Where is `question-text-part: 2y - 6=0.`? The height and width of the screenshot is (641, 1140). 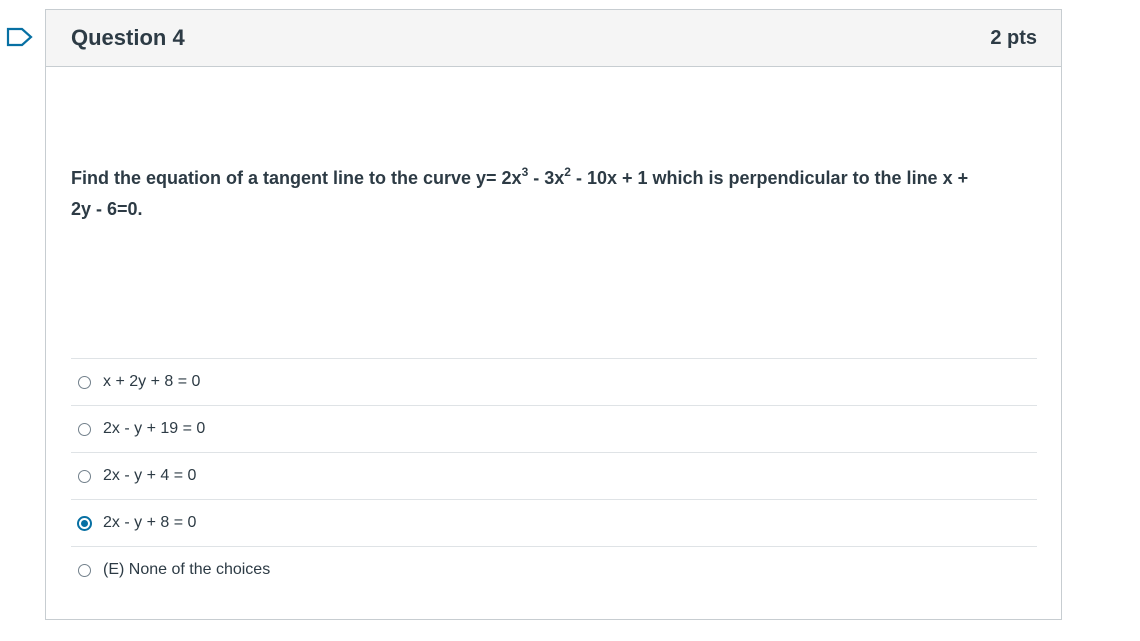 question-text-part: 2y - 6=0. is located at coordinates (107, 209).